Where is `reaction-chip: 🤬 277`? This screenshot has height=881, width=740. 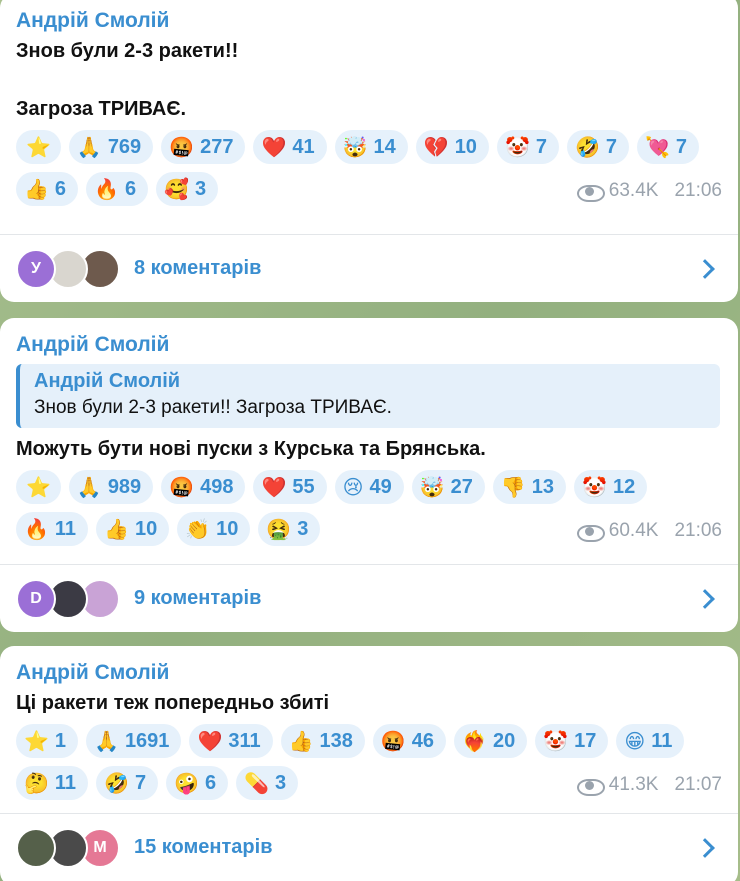 reaction-chip: 🤬 277 is located at coordinates (203, 147).